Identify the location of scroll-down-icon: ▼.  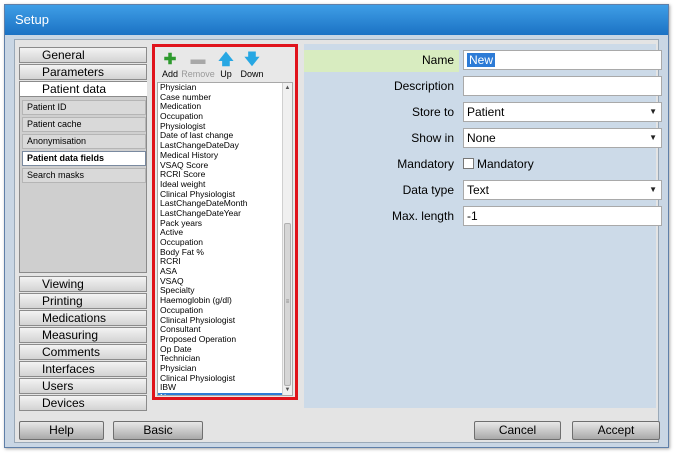
(287, 390).